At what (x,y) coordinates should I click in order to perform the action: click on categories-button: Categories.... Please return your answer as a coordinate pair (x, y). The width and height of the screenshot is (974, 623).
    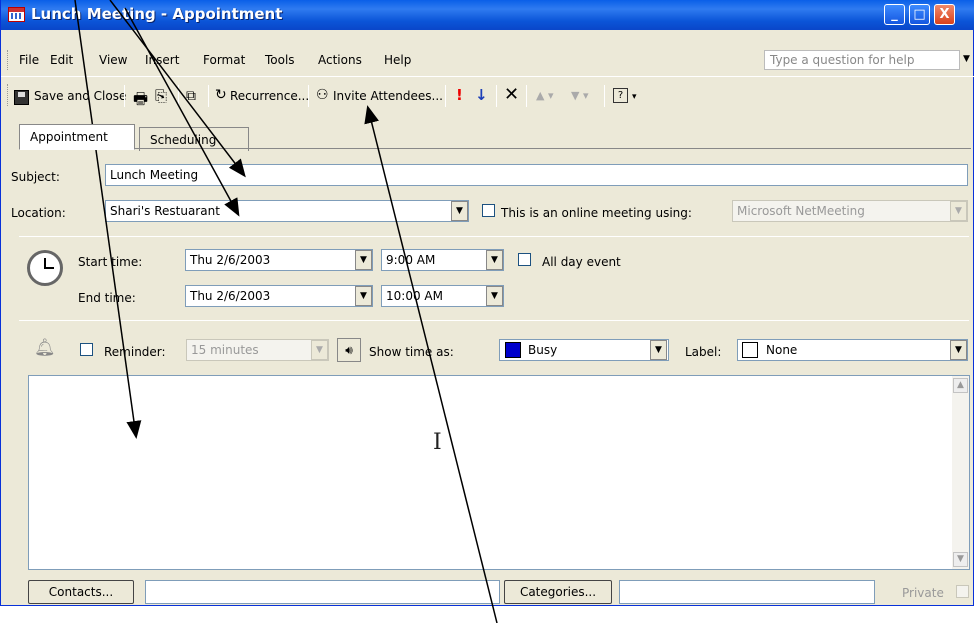
    Looking at the image, I should click on (558, 592).